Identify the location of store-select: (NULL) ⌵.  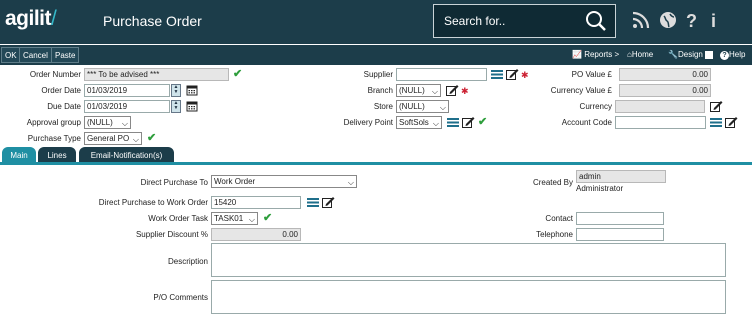
(422, 106).